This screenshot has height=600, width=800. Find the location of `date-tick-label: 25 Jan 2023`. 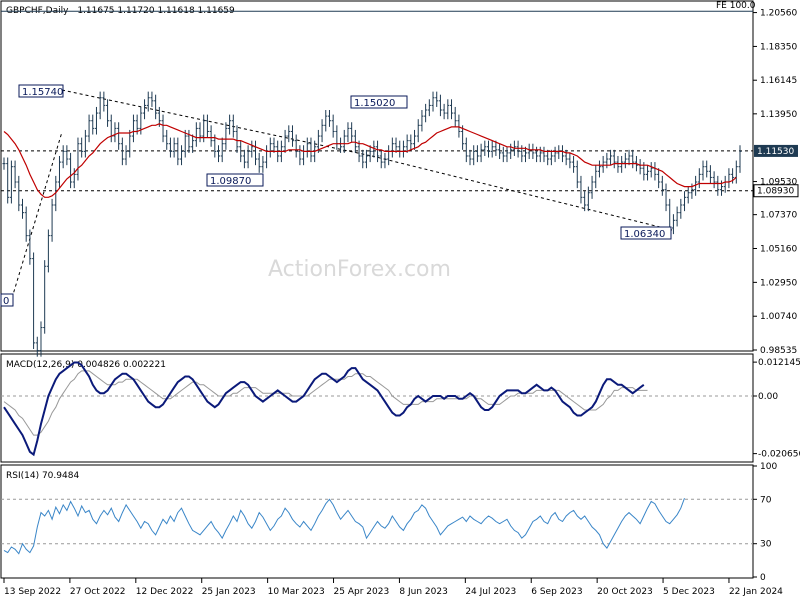

date-tick-label: 25 Jan 2023 is located at coordinates (229, 592).